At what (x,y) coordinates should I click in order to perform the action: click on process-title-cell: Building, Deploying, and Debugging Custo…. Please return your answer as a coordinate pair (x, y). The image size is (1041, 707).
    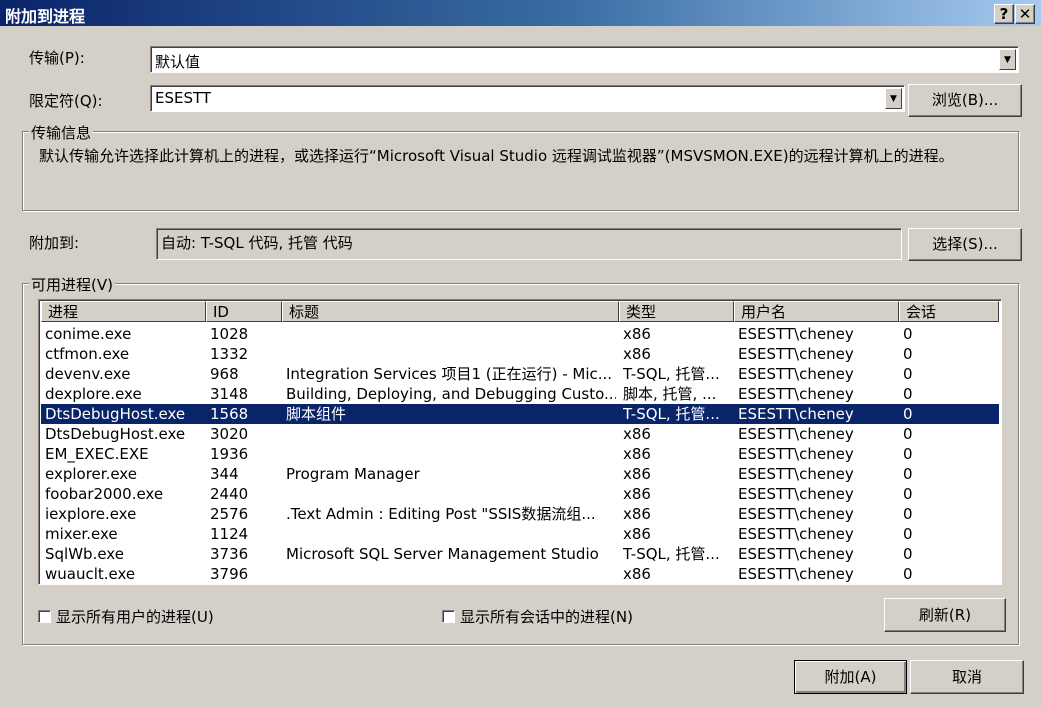
    Looking at the image, I should click on (451, 394).